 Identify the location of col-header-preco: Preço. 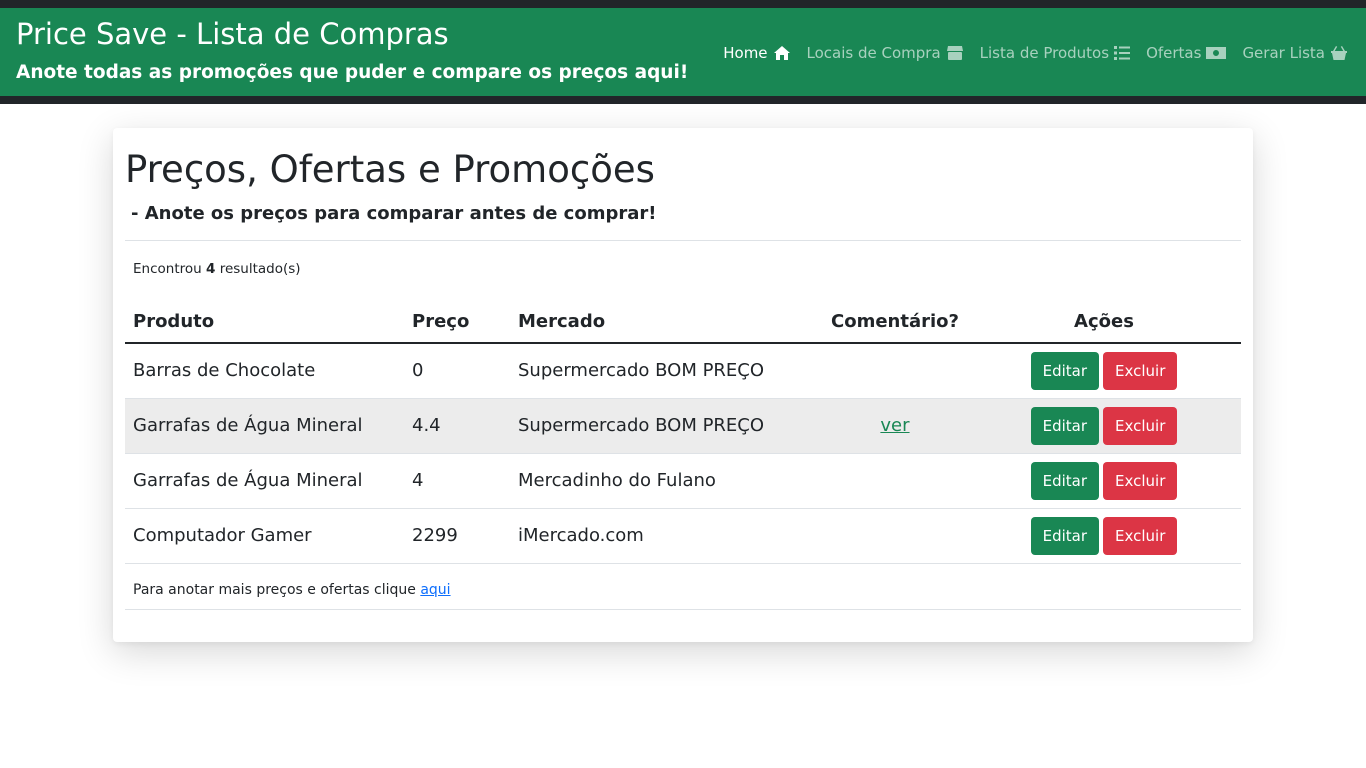
(457, 322).